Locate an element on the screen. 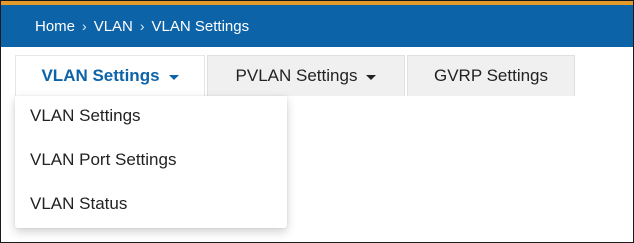  menu-item-vlan-settings: VLAN Settings is located at coordinates (151, 116).